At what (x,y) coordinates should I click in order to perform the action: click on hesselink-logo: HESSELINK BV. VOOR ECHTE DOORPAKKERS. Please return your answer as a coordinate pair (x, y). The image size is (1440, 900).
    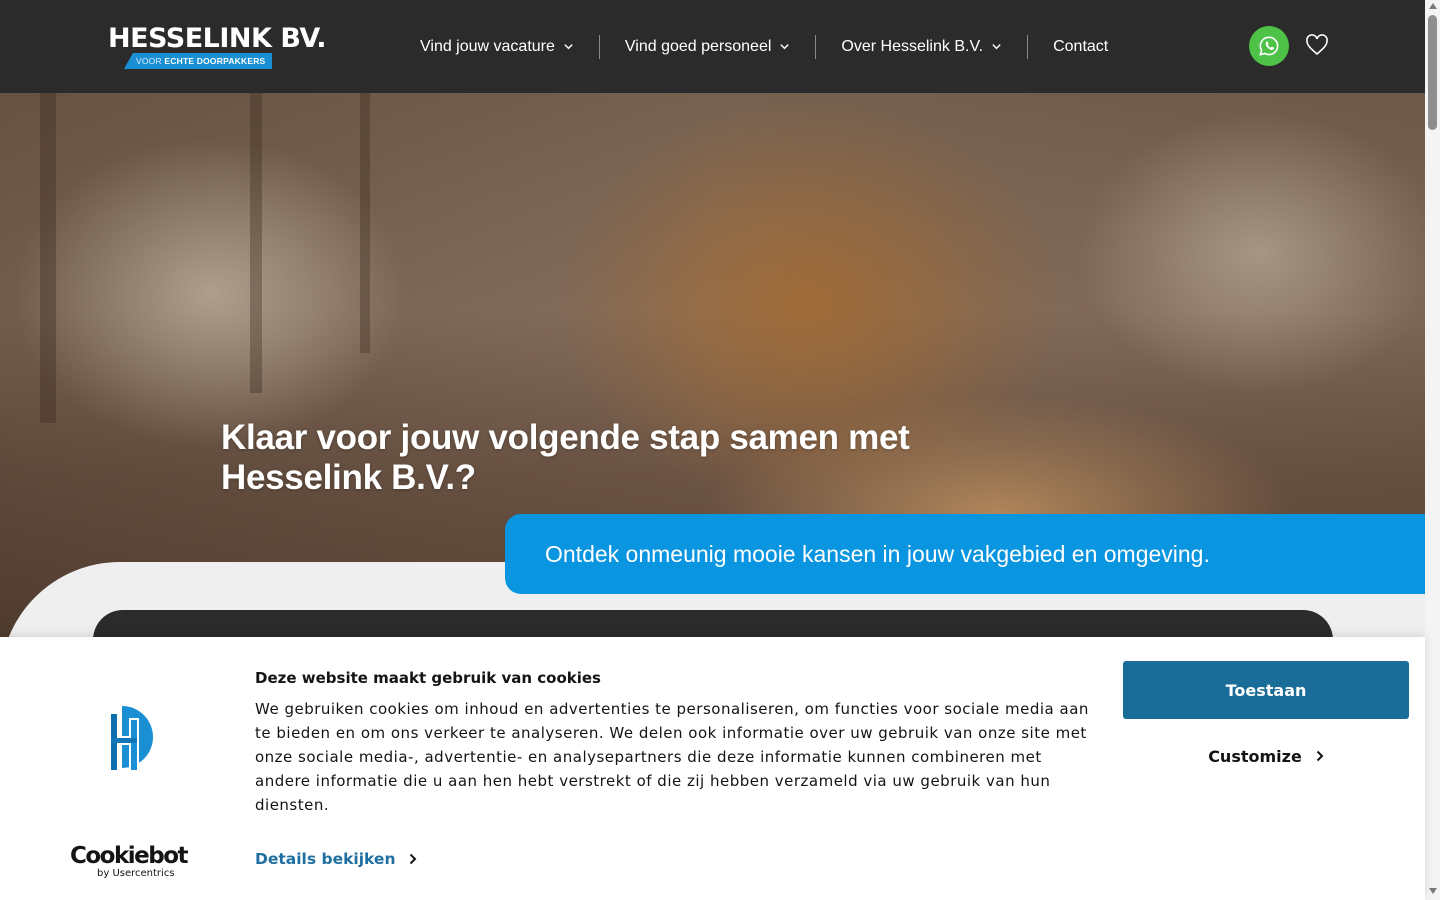
    Looking at the image, I should click on (217, 47).